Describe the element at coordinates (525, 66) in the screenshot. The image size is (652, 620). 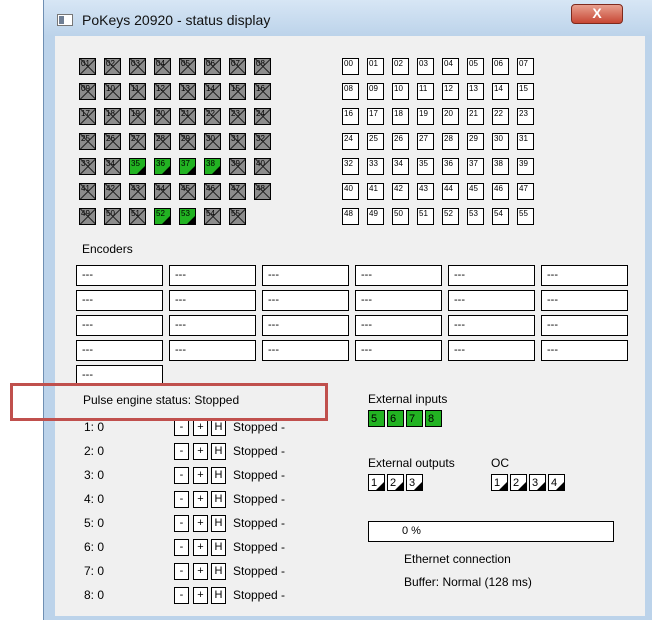
I see `digital-io-07: 07` at that location.